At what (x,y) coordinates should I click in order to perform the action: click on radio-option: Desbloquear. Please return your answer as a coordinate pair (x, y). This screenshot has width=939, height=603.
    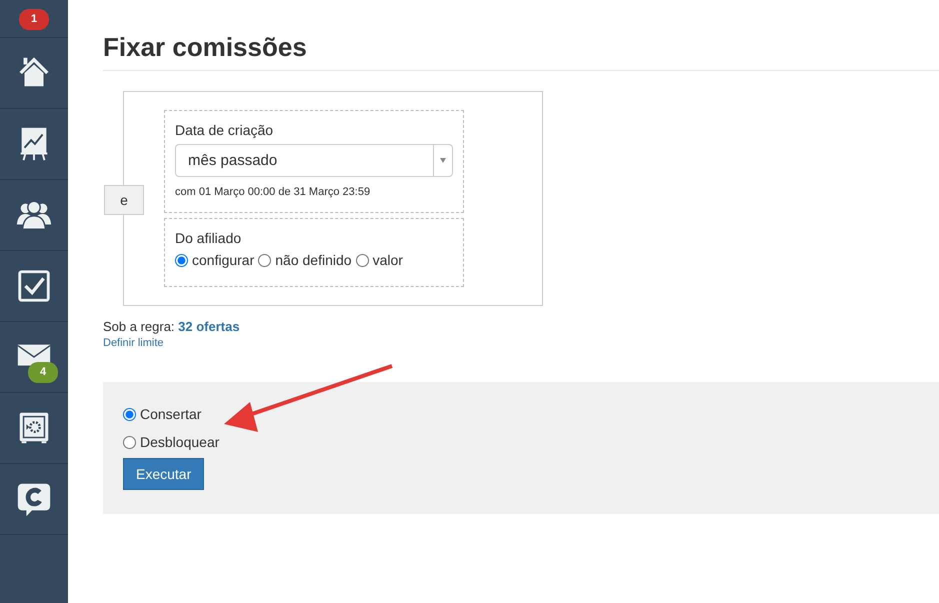
    Looking at the image, I should click on (171, 442).